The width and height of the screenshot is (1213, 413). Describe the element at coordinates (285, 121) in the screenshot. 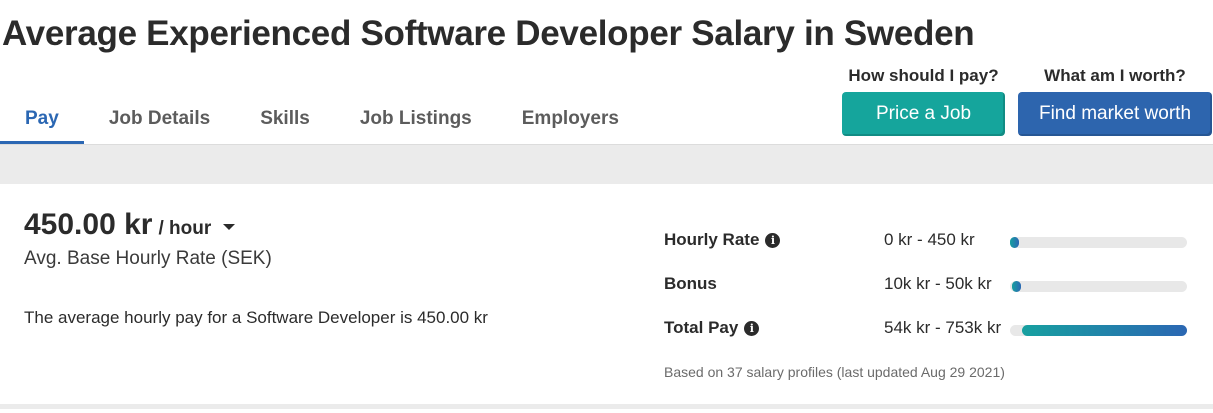

I see `tab-skills: Skills` at that location.